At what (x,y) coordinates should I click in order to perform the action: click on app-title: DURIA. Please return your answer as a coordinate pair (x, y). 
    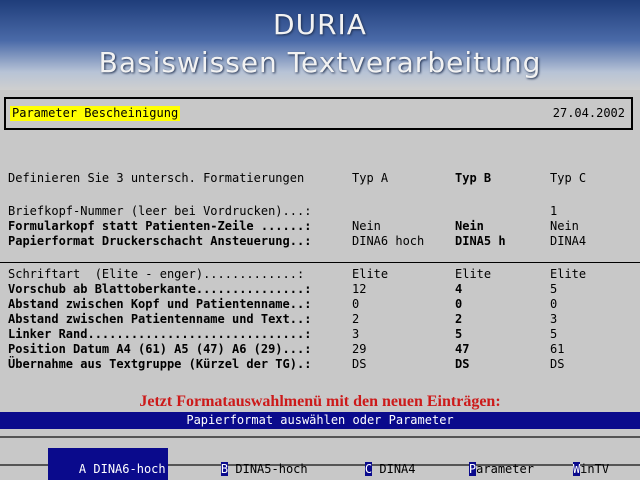
    Looking at the image, I should click on (320, 24).